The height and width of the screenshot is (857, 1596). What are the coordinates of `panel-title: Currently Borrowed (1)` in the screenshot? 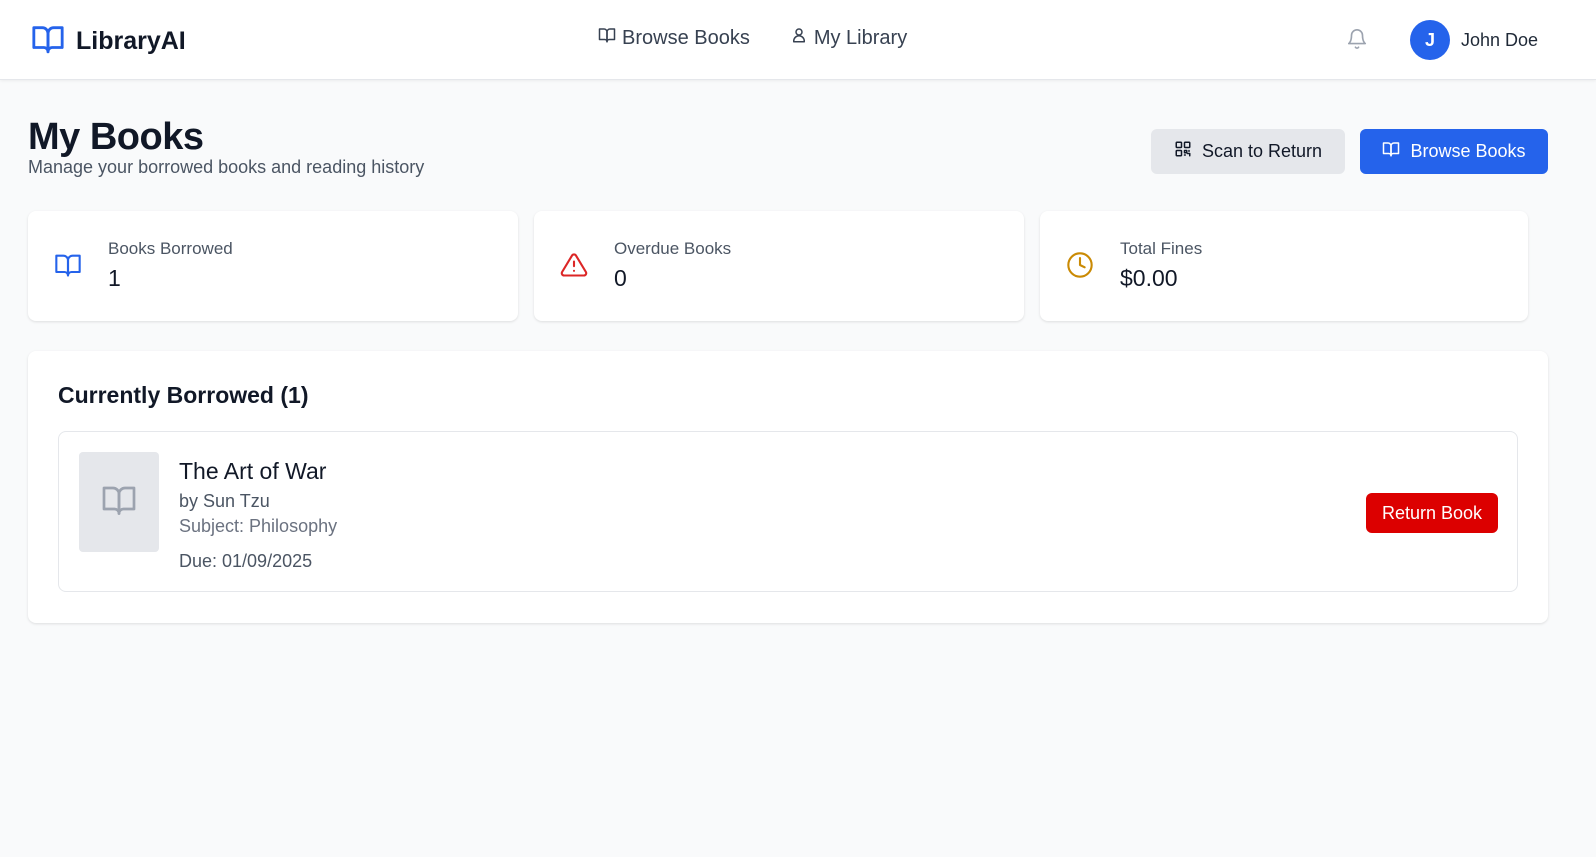 It's located at (183, 395).